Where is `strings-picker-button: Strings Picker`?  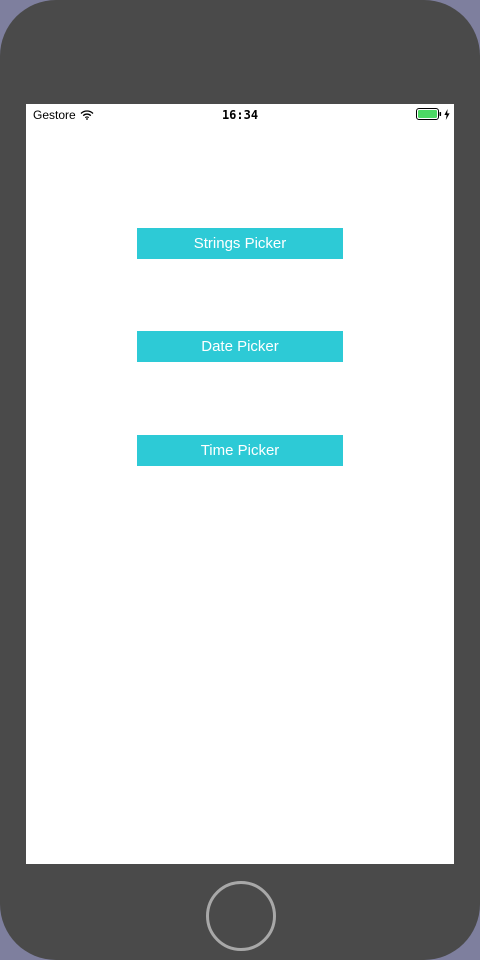
strings-picker-button: Strings Picker is located at coordinates (240, 243).